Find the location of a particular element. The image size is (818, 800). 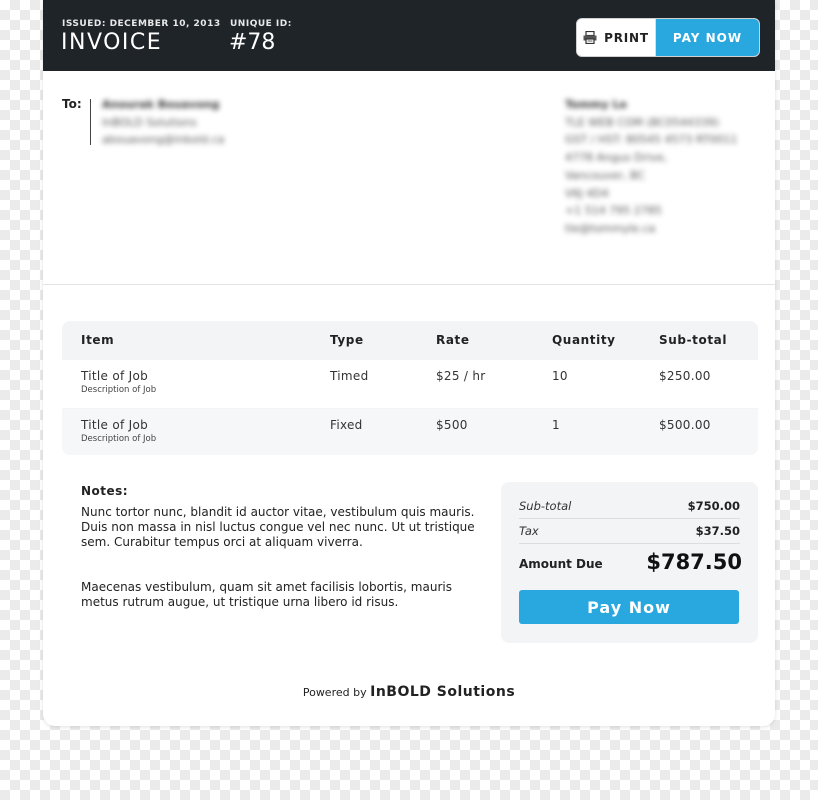

printer-icon is located at coordinates (590, 37).